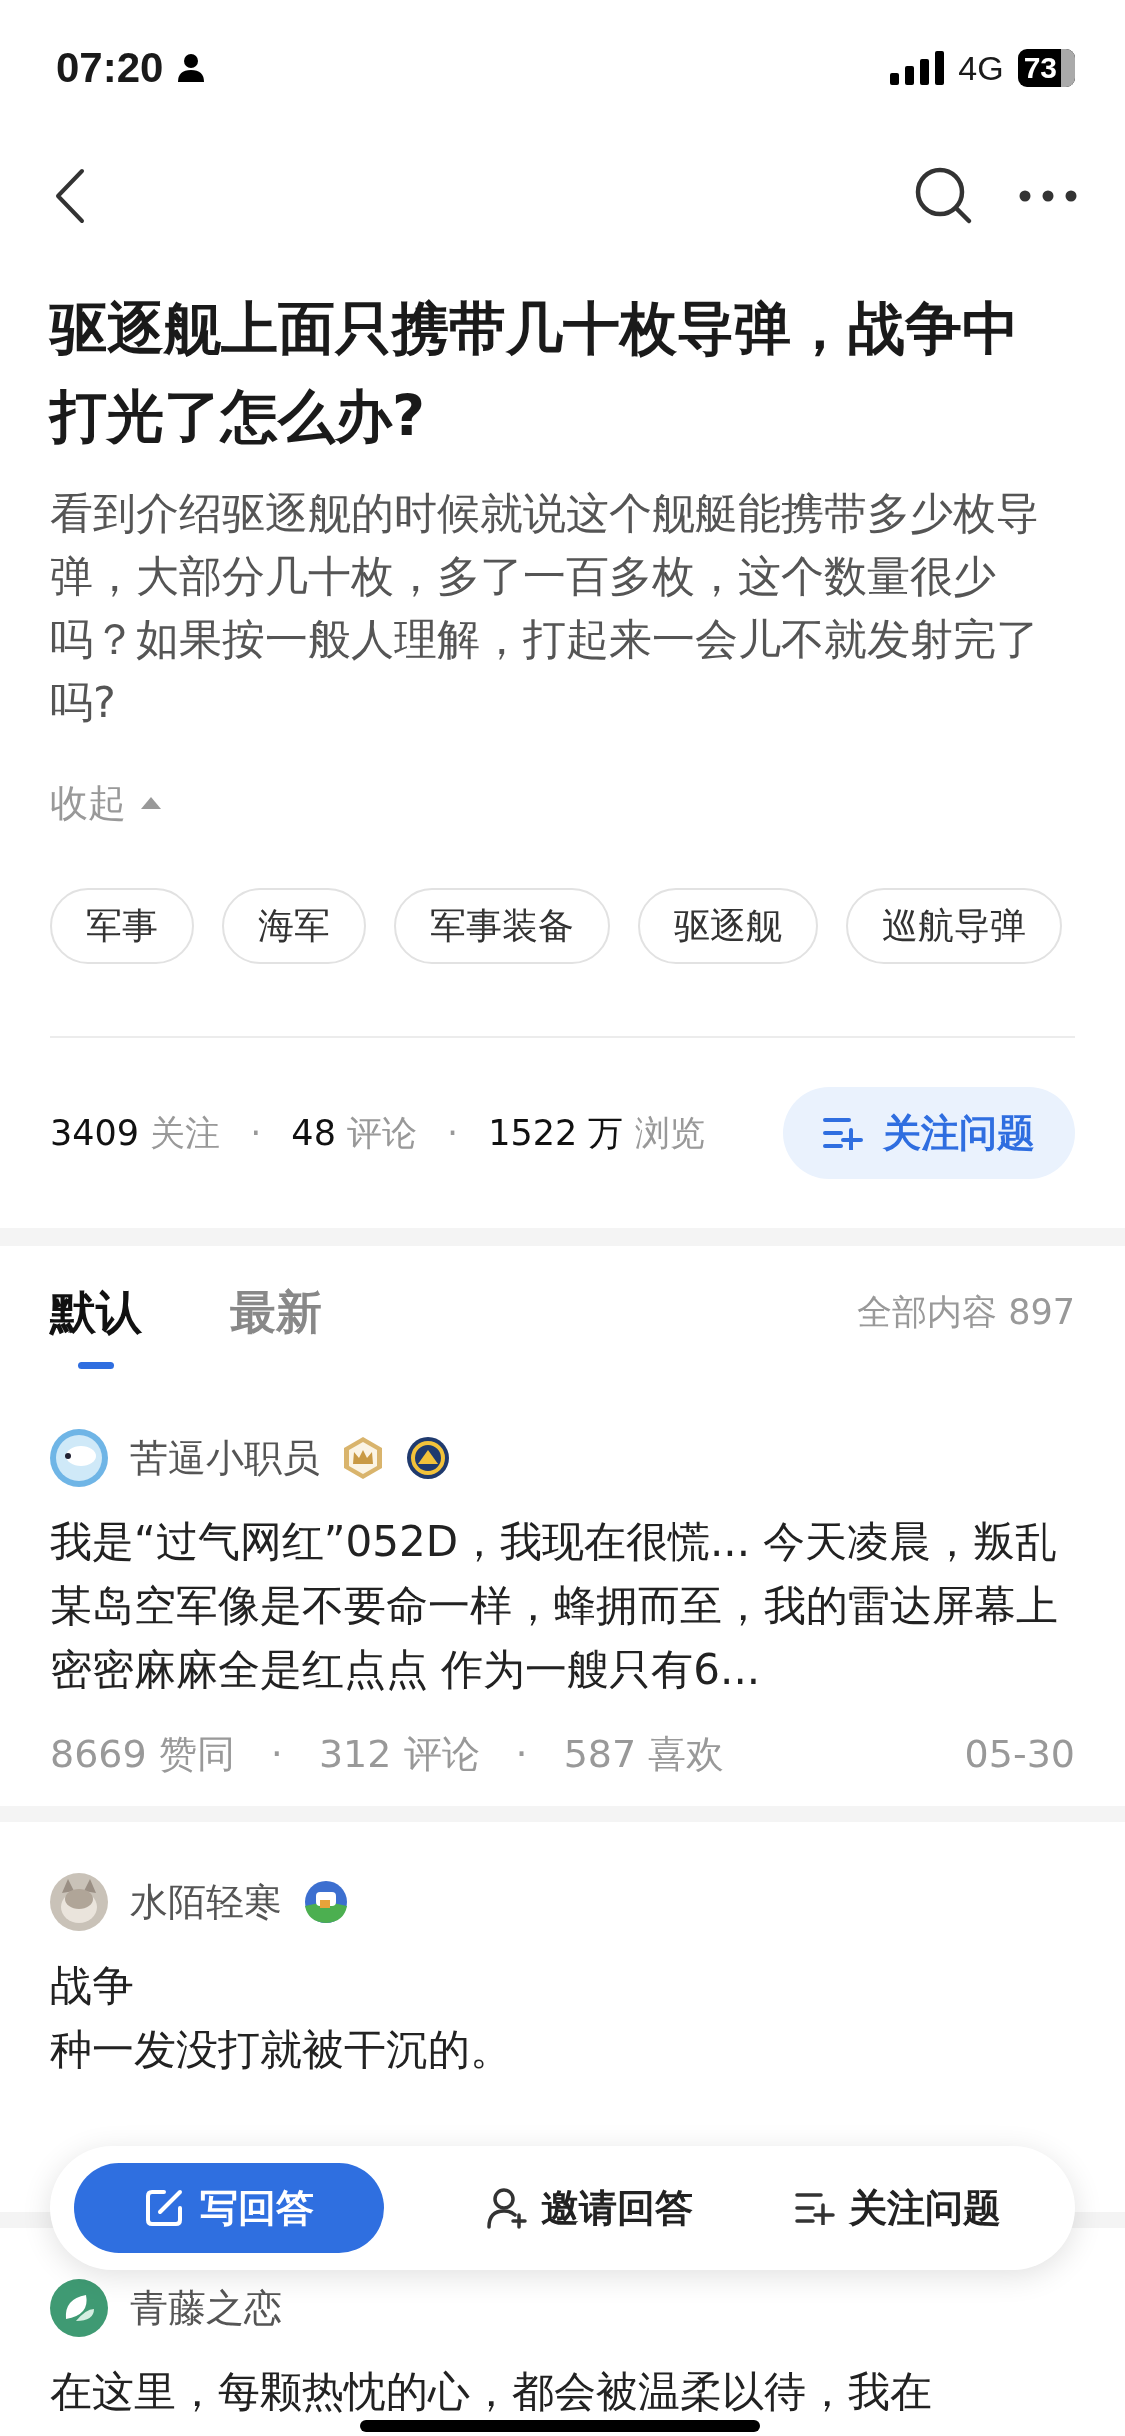 The height and width of the screenshot is (2436, 1125). Describe the element at coordinates (122, 926) in the screenshot. I see `topic-tag: 军事` at that location.